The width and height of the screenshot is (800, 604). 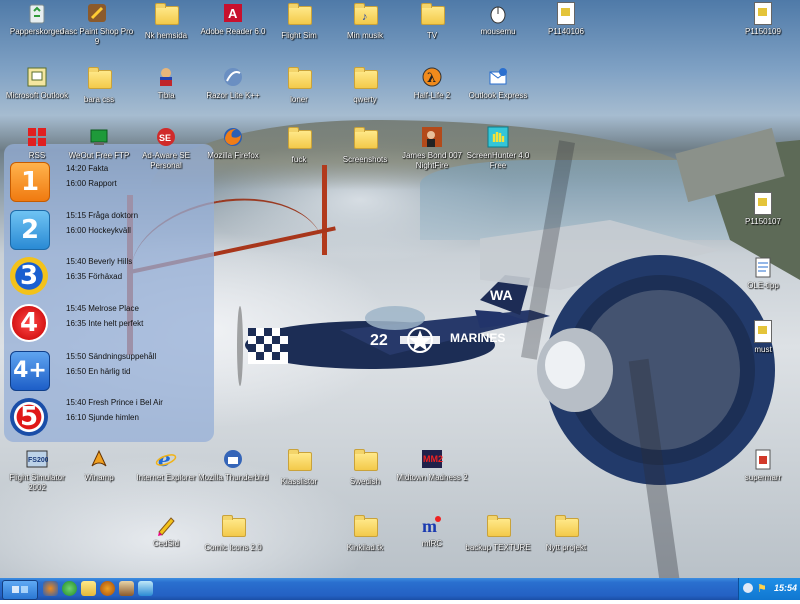 I want to click on tv-program: 15:45 Melrose Place, so click(x=102, y=308).